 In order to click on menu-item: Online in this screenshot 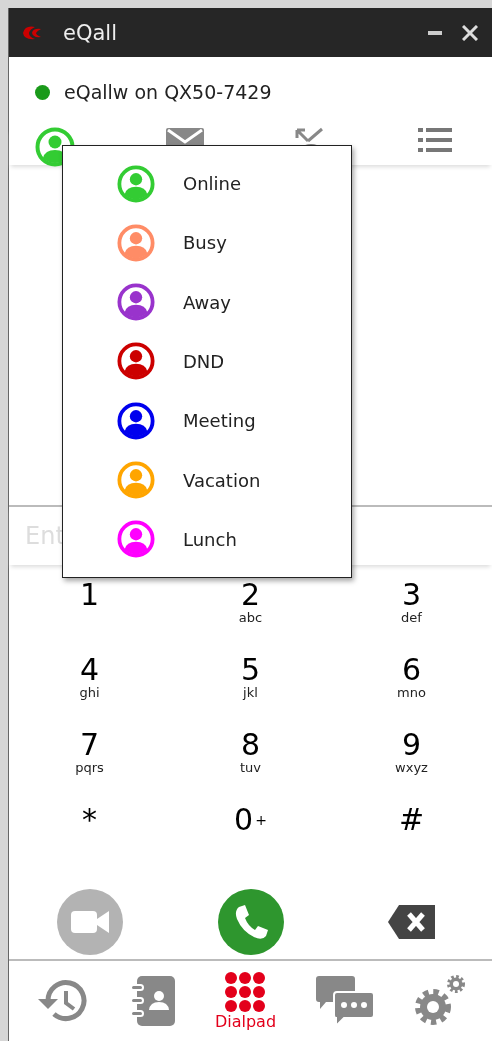, I will do `click(207, 184)`.